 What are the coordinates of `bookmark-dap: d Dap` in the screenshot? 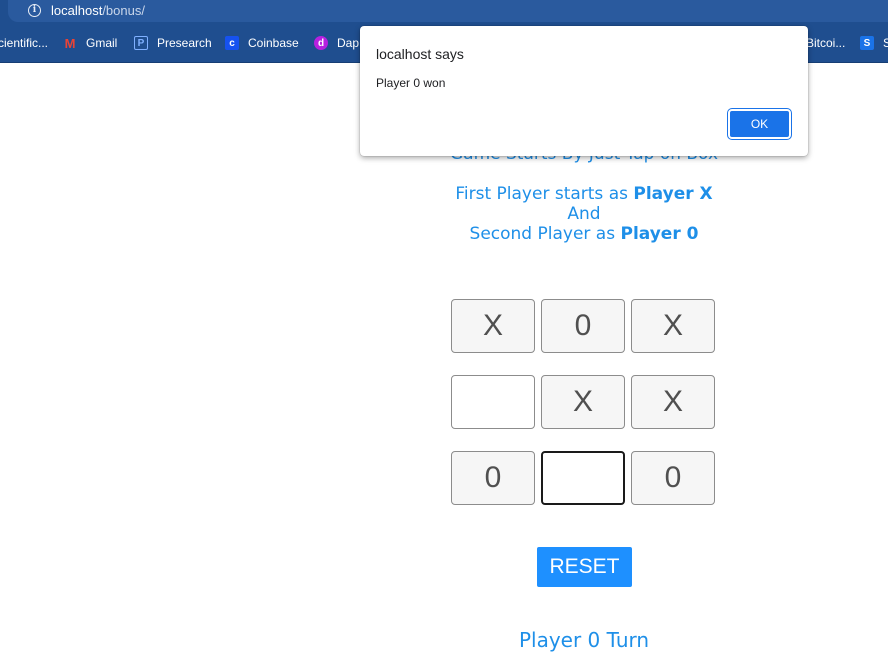 It's located at (336, 43).